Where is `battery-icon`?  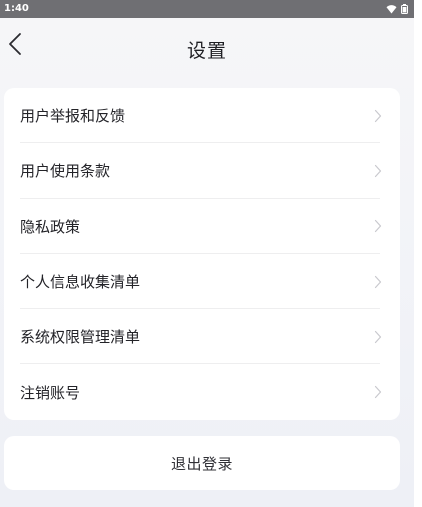
battery-icon is located at coordinates (404, 9).